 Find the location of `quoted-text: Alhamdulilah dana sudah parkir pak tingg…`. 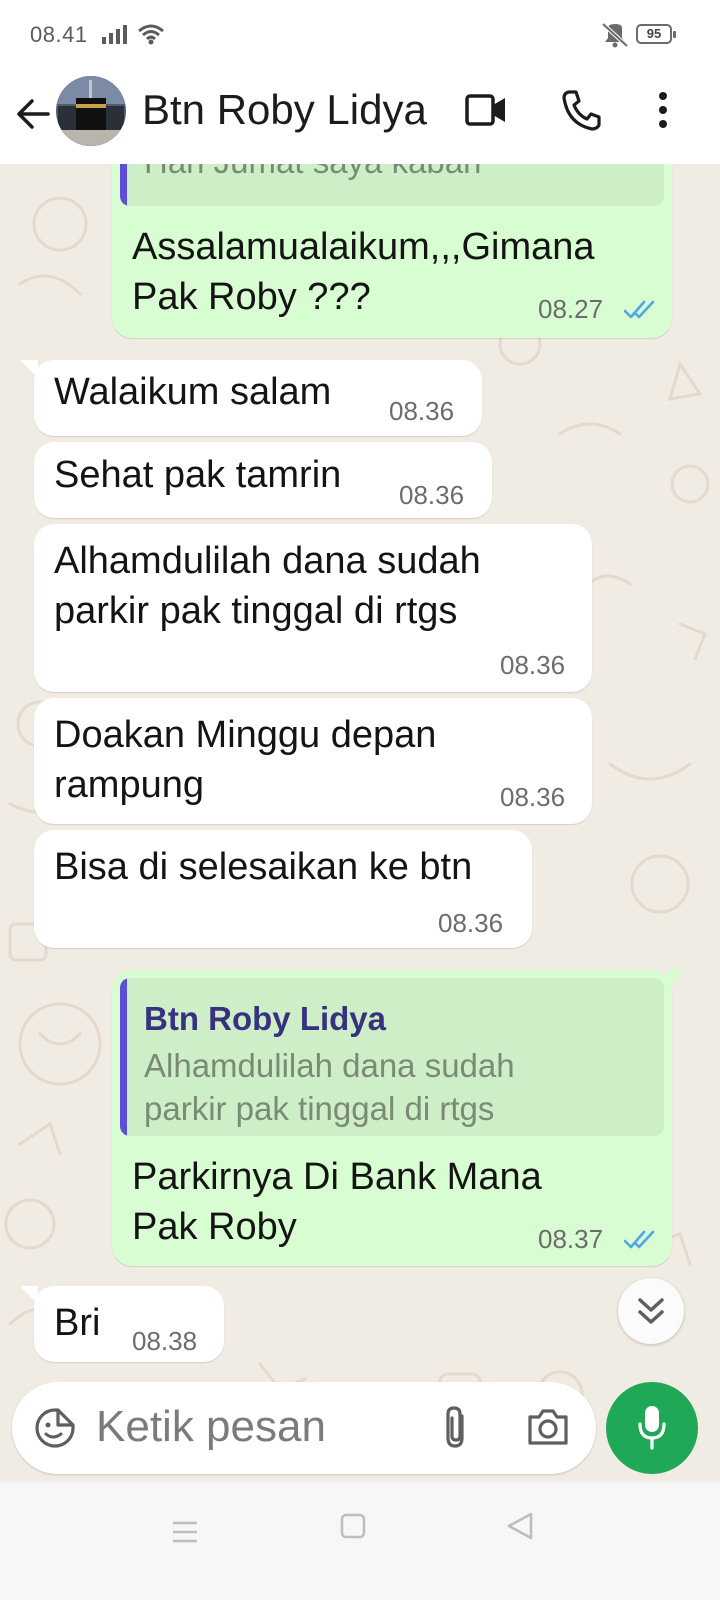

quoted-text: Alhamdulilah dana sudah parkir pak tingg… is located at coordinates (329, 1087).